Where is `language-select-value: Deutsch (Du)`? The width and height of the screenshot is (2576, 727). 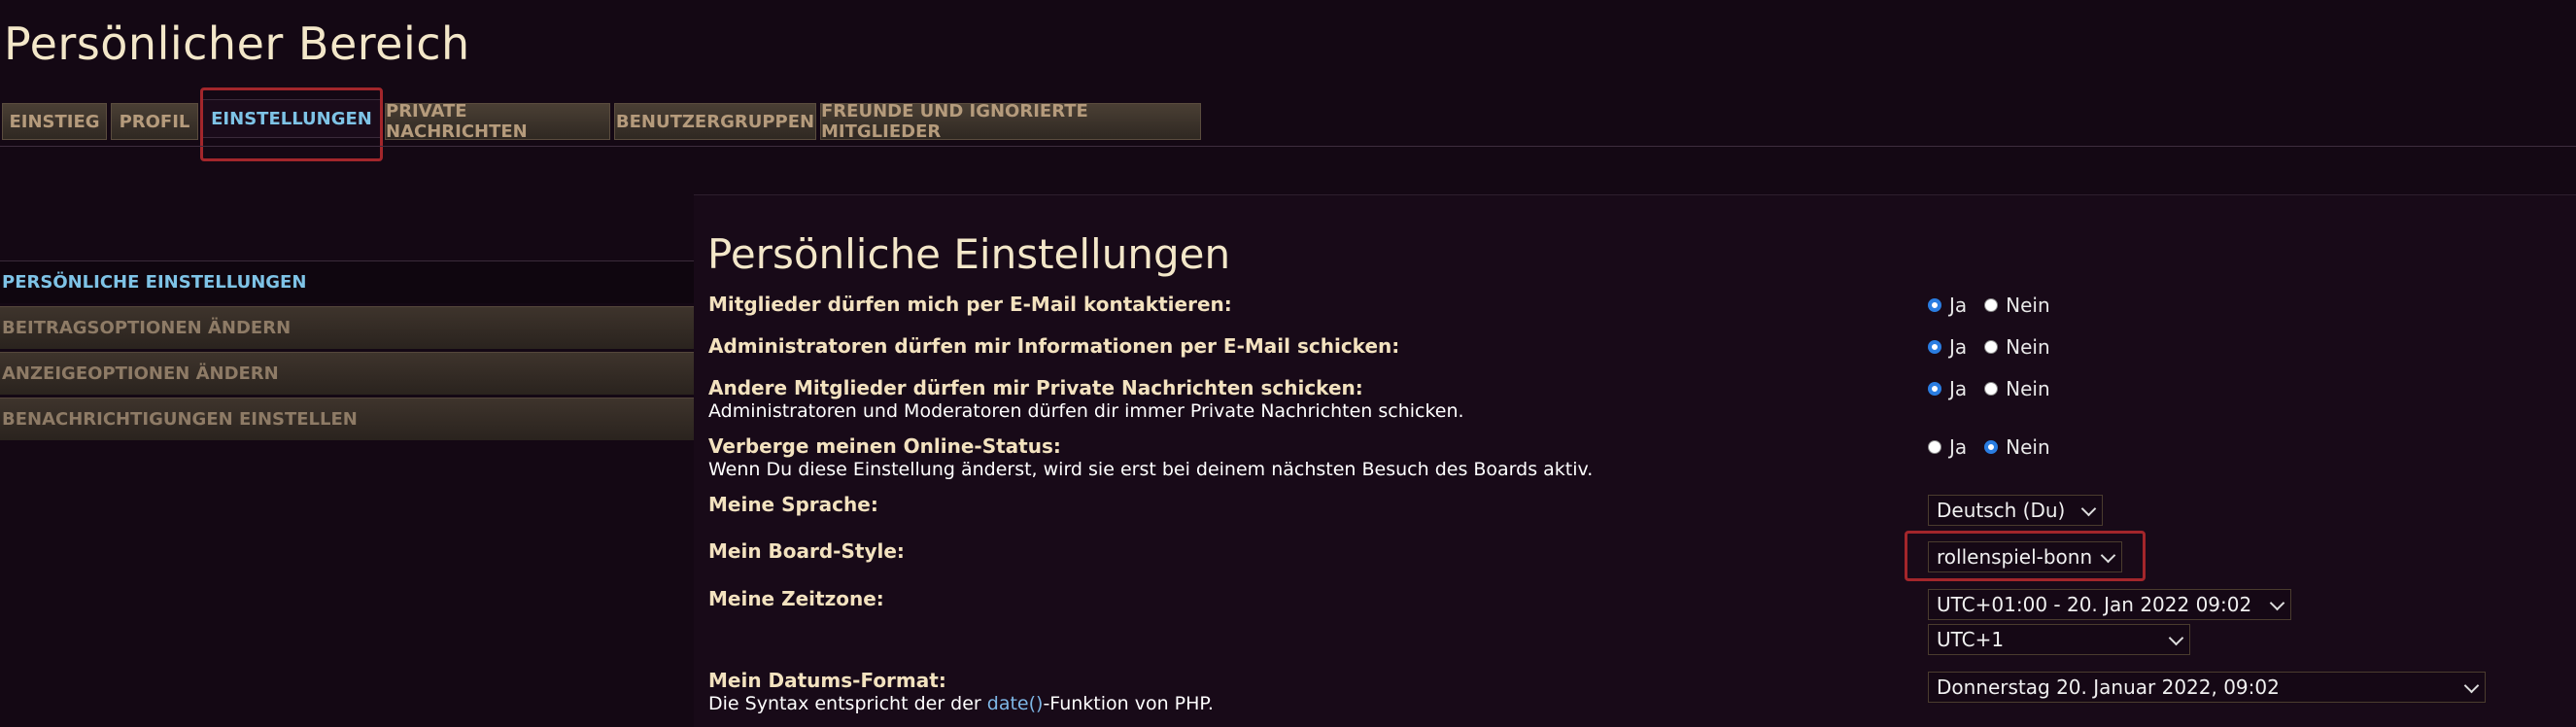 language-select-value: Deutsch (Du) is located at coordinates (2001, 510).